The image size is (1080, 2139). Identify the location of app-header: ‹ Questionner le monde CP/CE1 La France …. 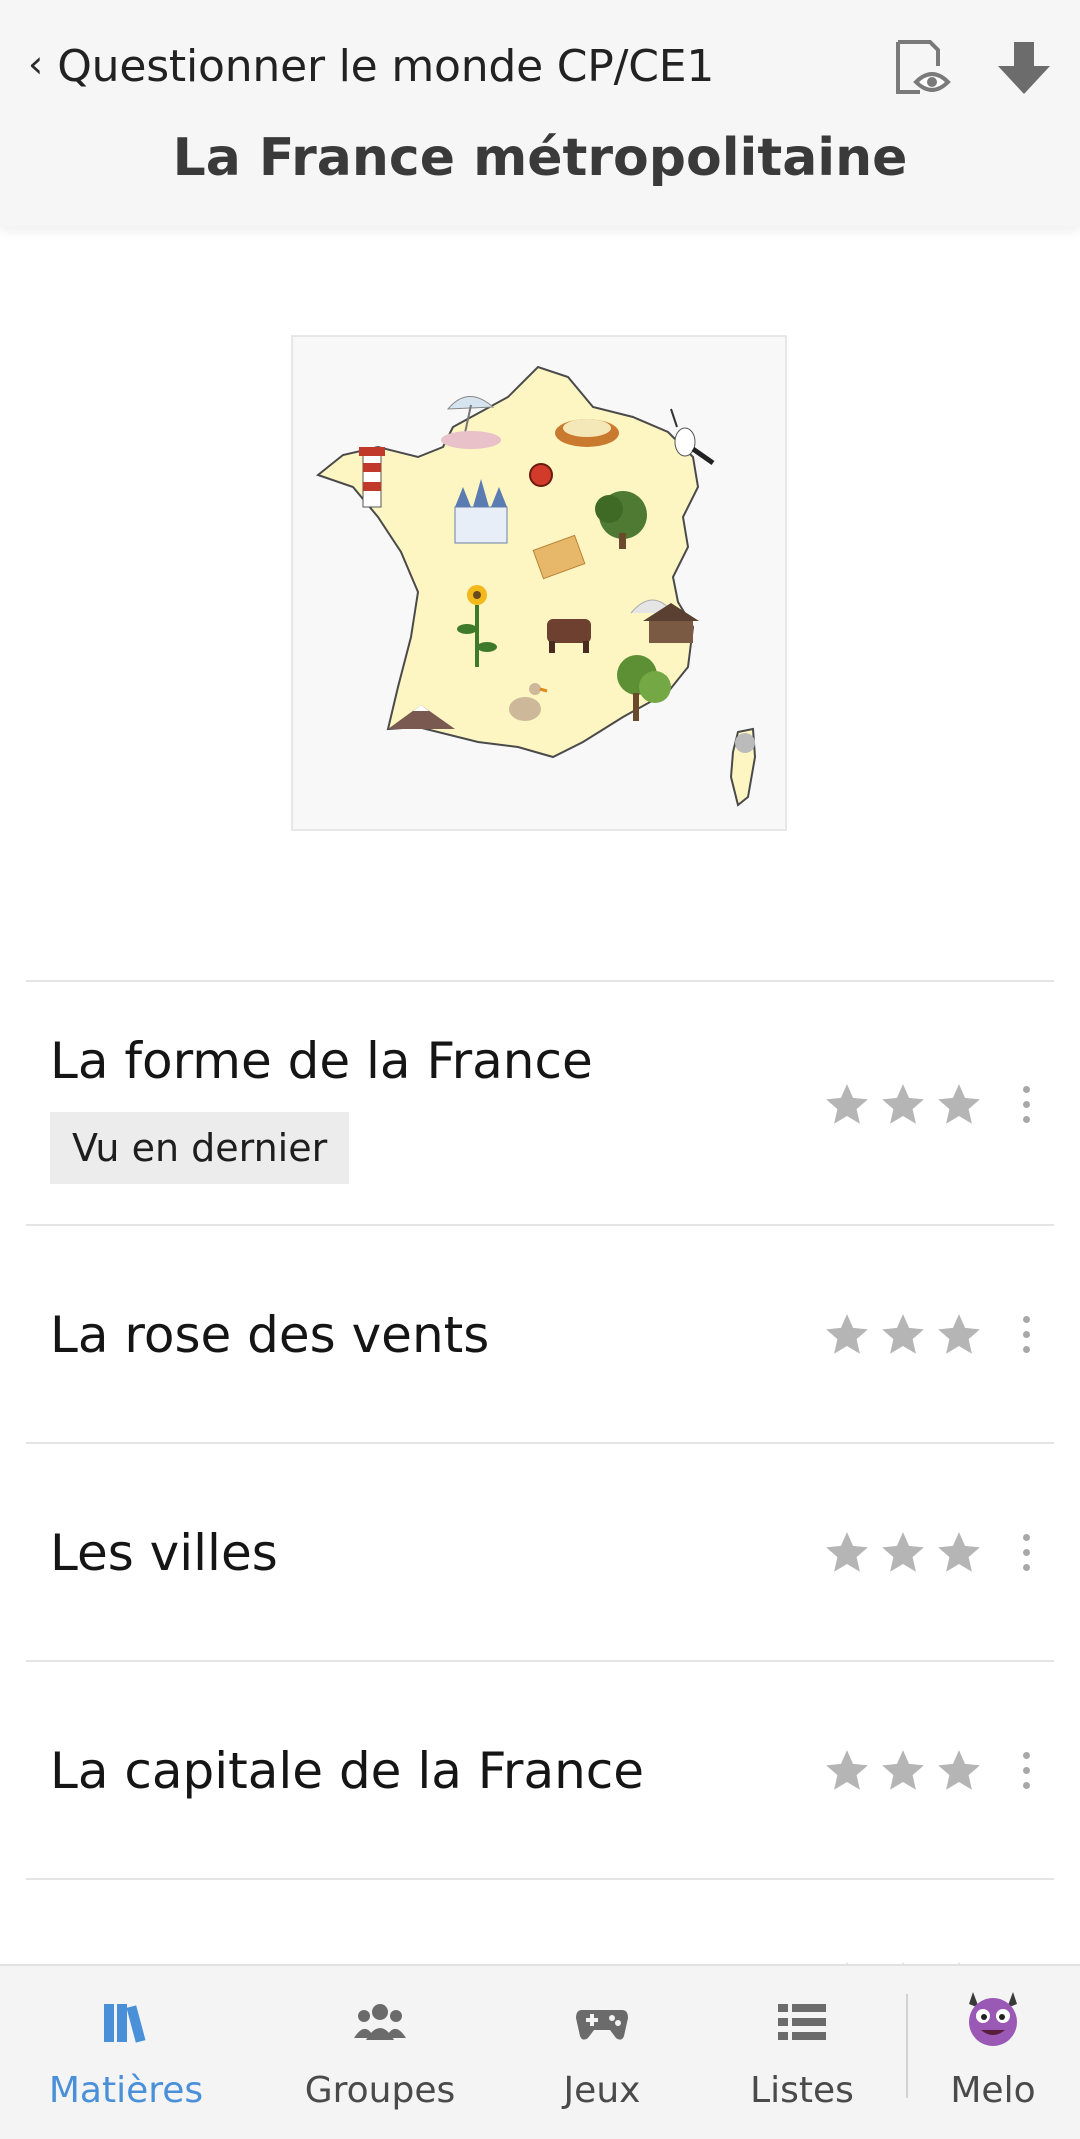
(540, 113).